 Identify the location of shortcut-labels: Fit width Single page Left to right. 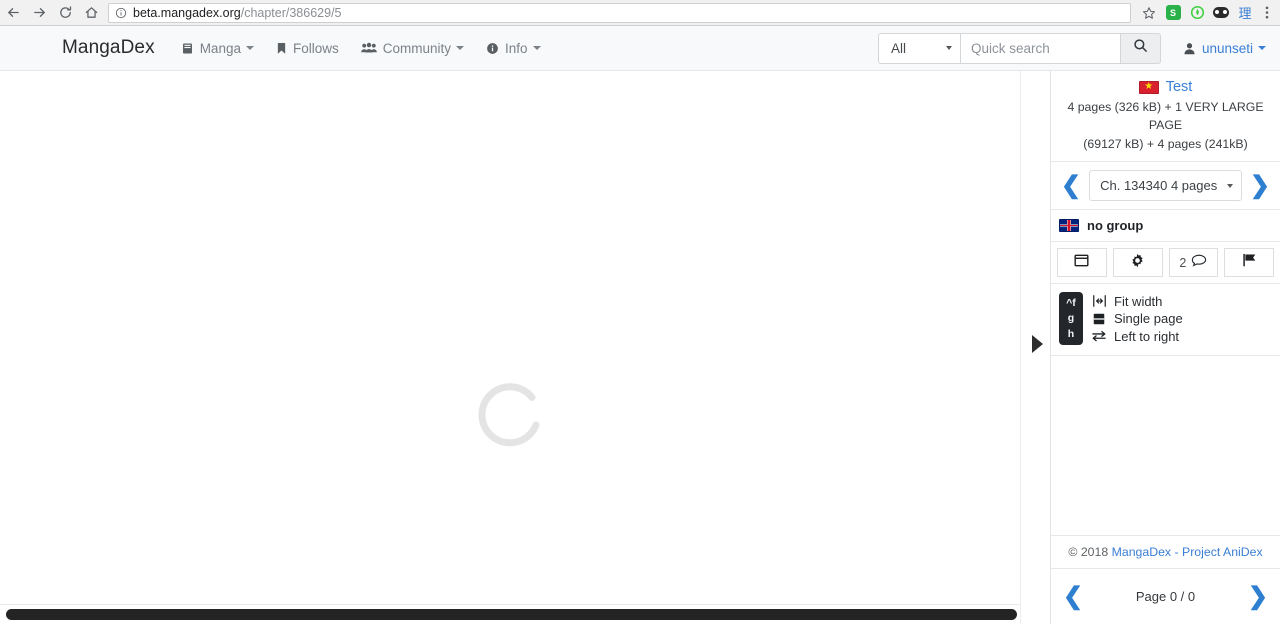
(1137, 318).